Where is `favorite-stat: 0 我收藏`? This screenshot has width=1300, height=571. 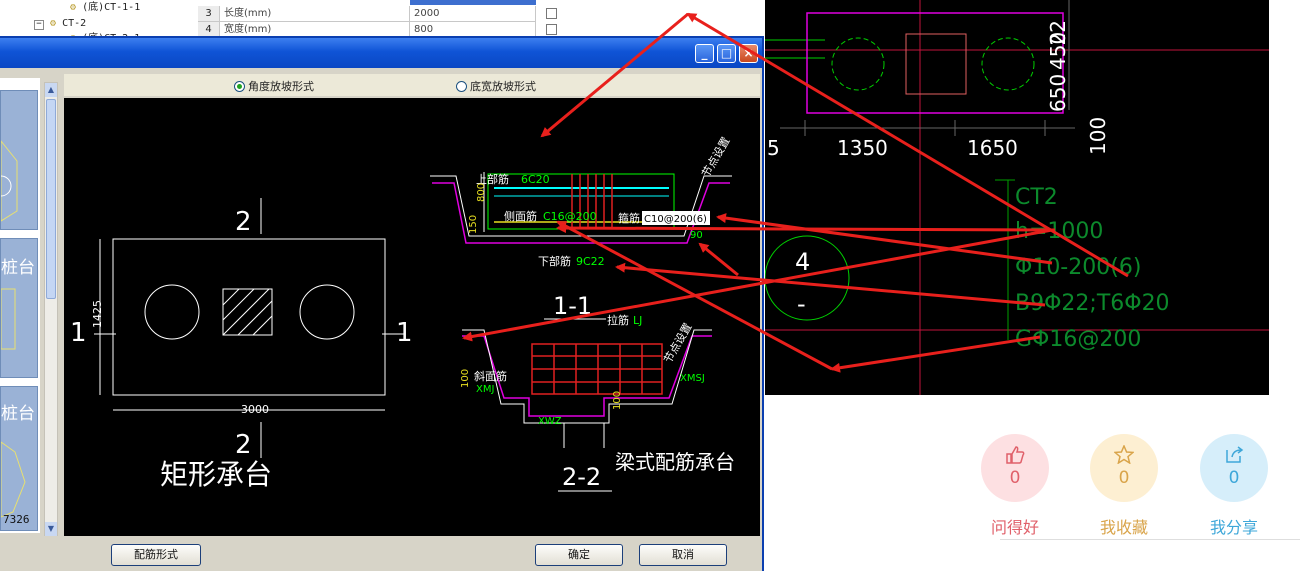 favorite-stat: 0 我收藏 is located at coordinates (1124, 485).